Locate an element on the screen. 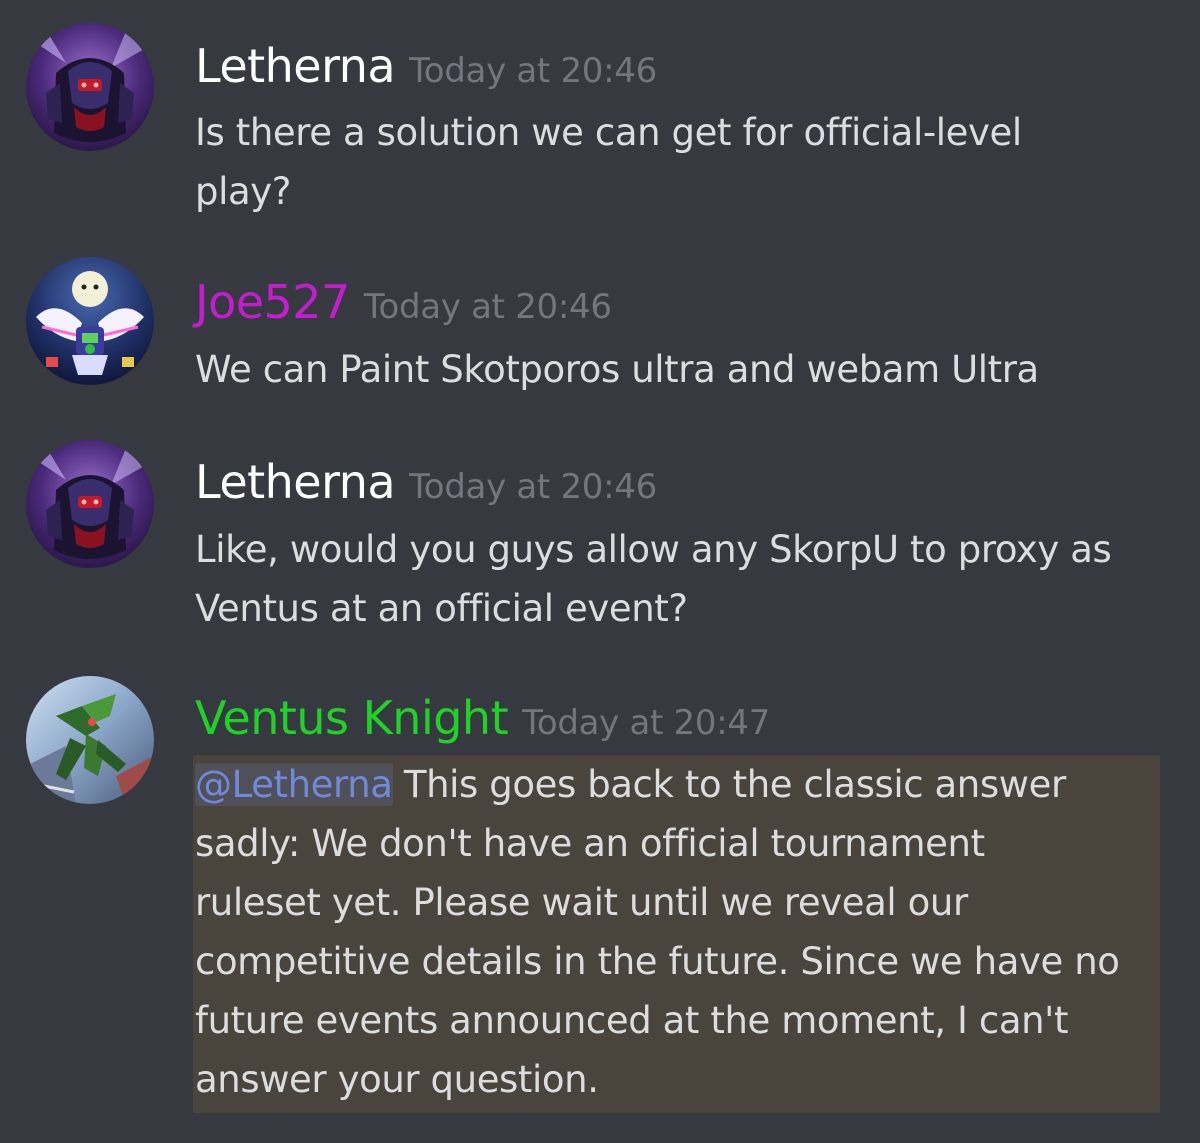 The width and height of the screenshot is (1200, 1143). winged-knight-moon-avatar-icon is located at coordinates (90, 321).